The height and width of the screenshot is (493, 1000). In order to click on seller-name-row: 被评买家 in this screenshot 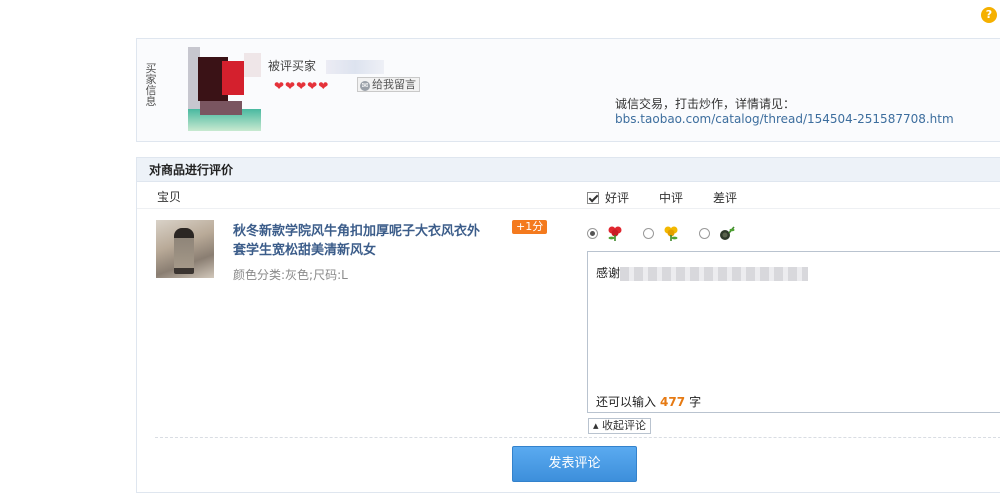, I will do `click(326, 65)`.